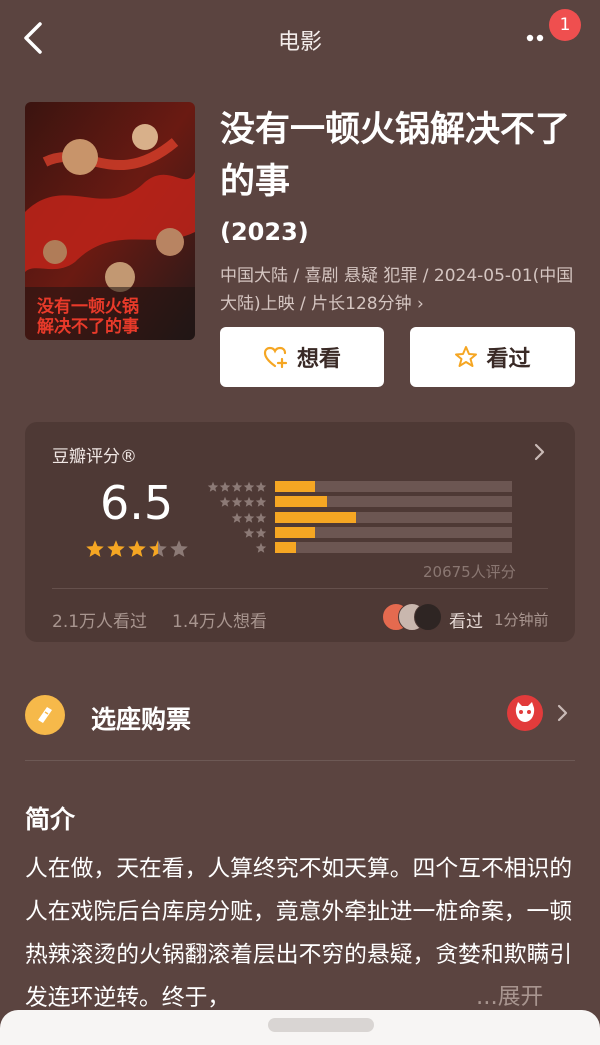 The width and height of the screenshot is (600, 1045). I want to click on top-bar: 电影 1, so click(300, 40).